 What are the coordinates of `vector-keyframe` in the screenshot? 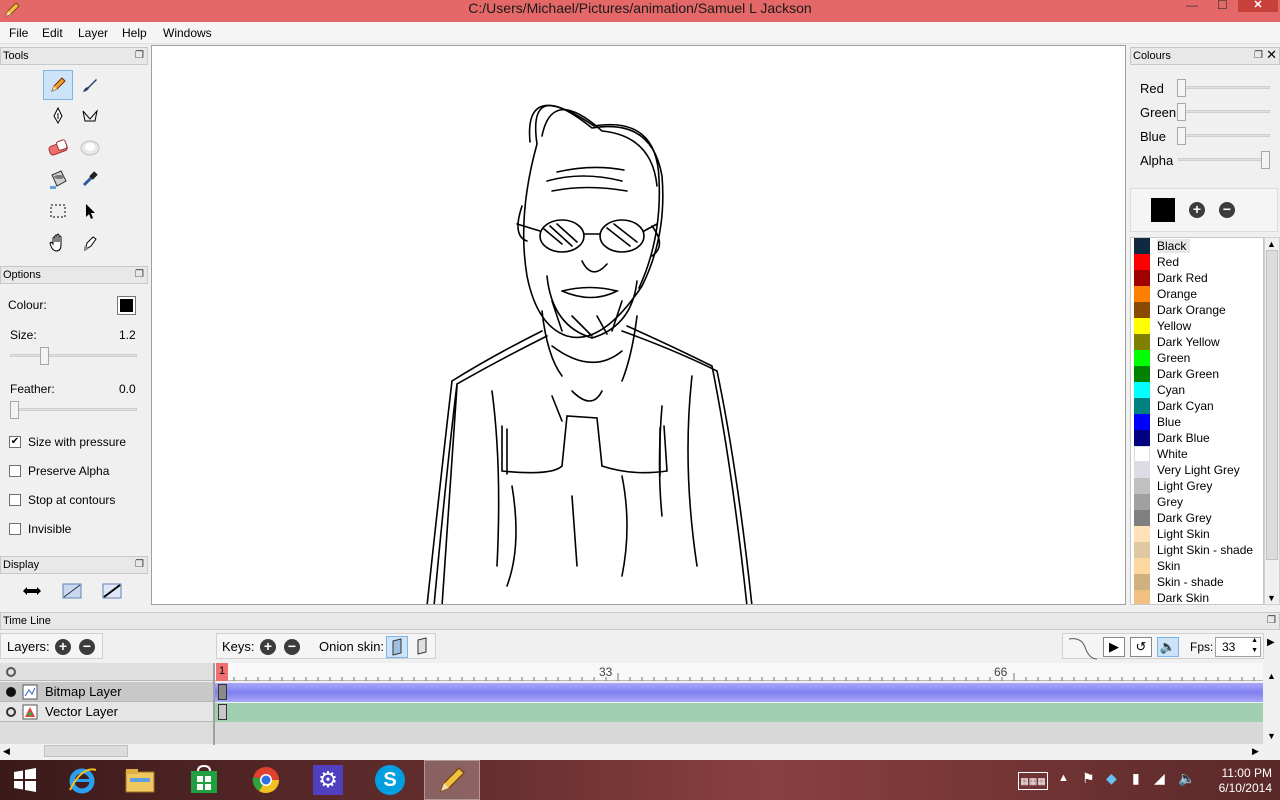 It's located at (222, 712).